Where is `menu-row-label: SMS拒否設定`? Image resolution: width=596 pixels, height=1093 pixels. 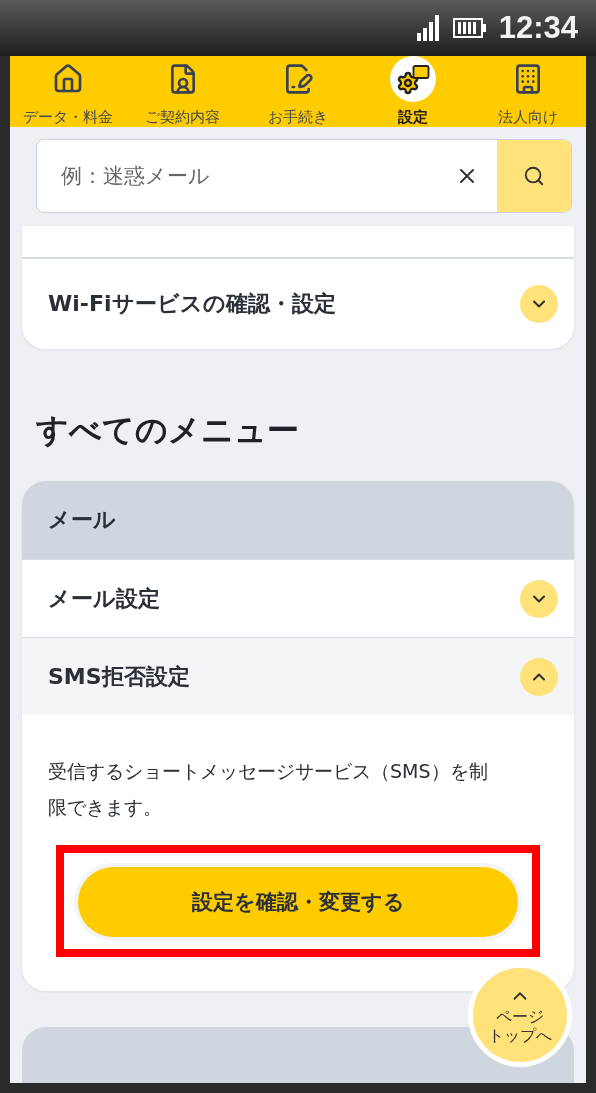
menu-row-label: SMS拒否設定 is located at coordinates (119, 676).